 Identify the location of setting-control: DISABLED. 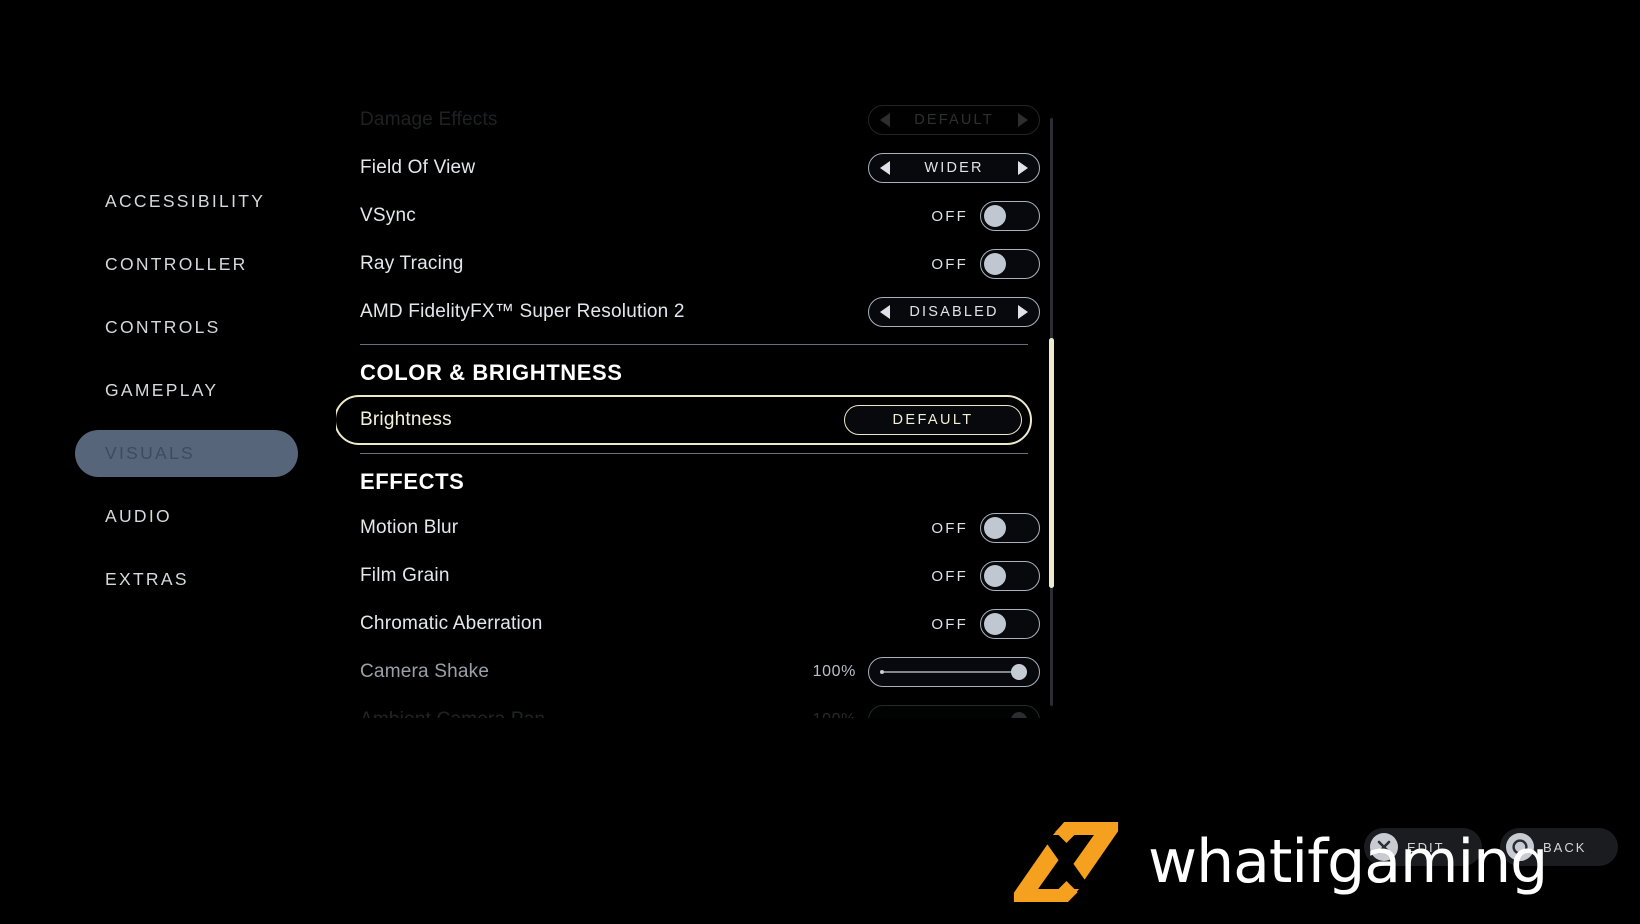
(954, 312).